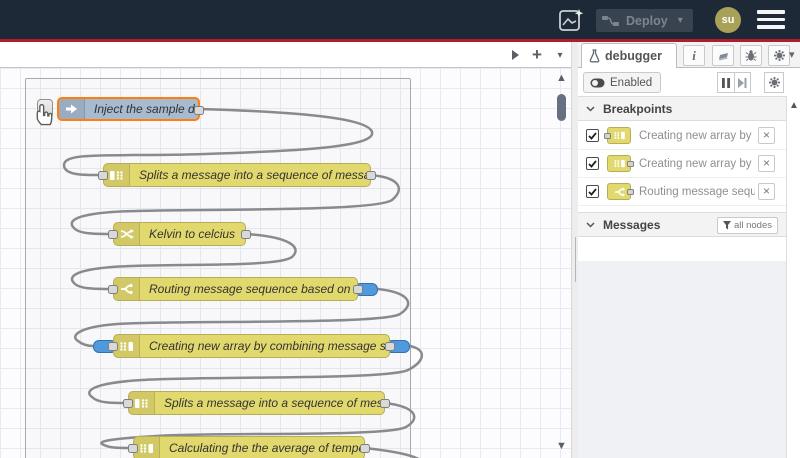  I want to click on messages-filter-button: all nodes, so click(747, 225).